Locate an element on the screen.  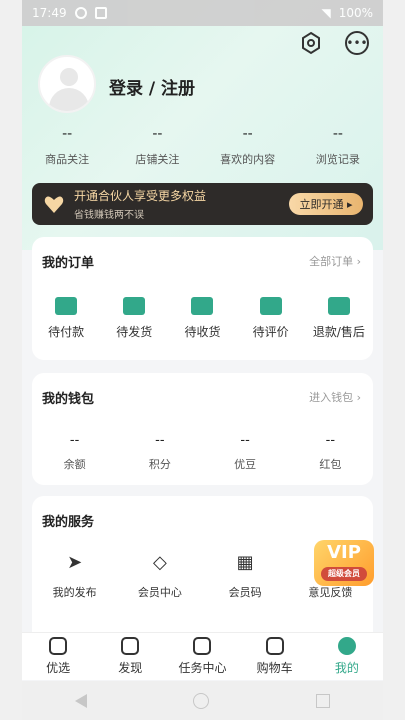
banner-subtitle: 省钱赚钱两不误 is located at coordinates (109, 215).